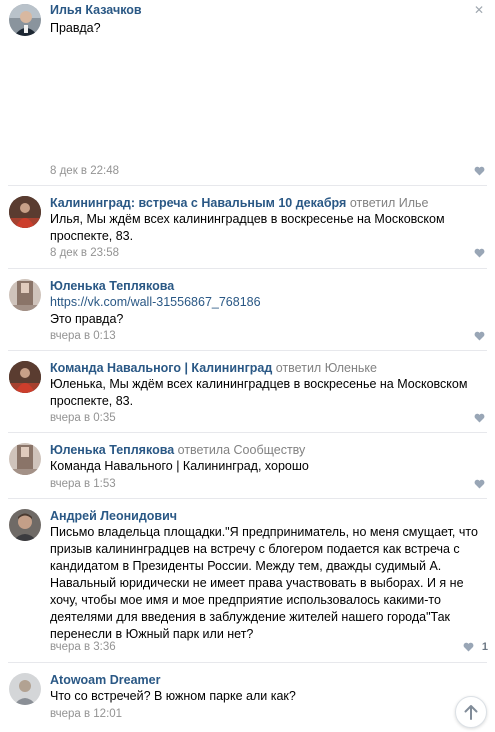 This screenshot has height=732, width=495. I want to click on comment-date: 8 дек в 23:58, so click(84, 253).